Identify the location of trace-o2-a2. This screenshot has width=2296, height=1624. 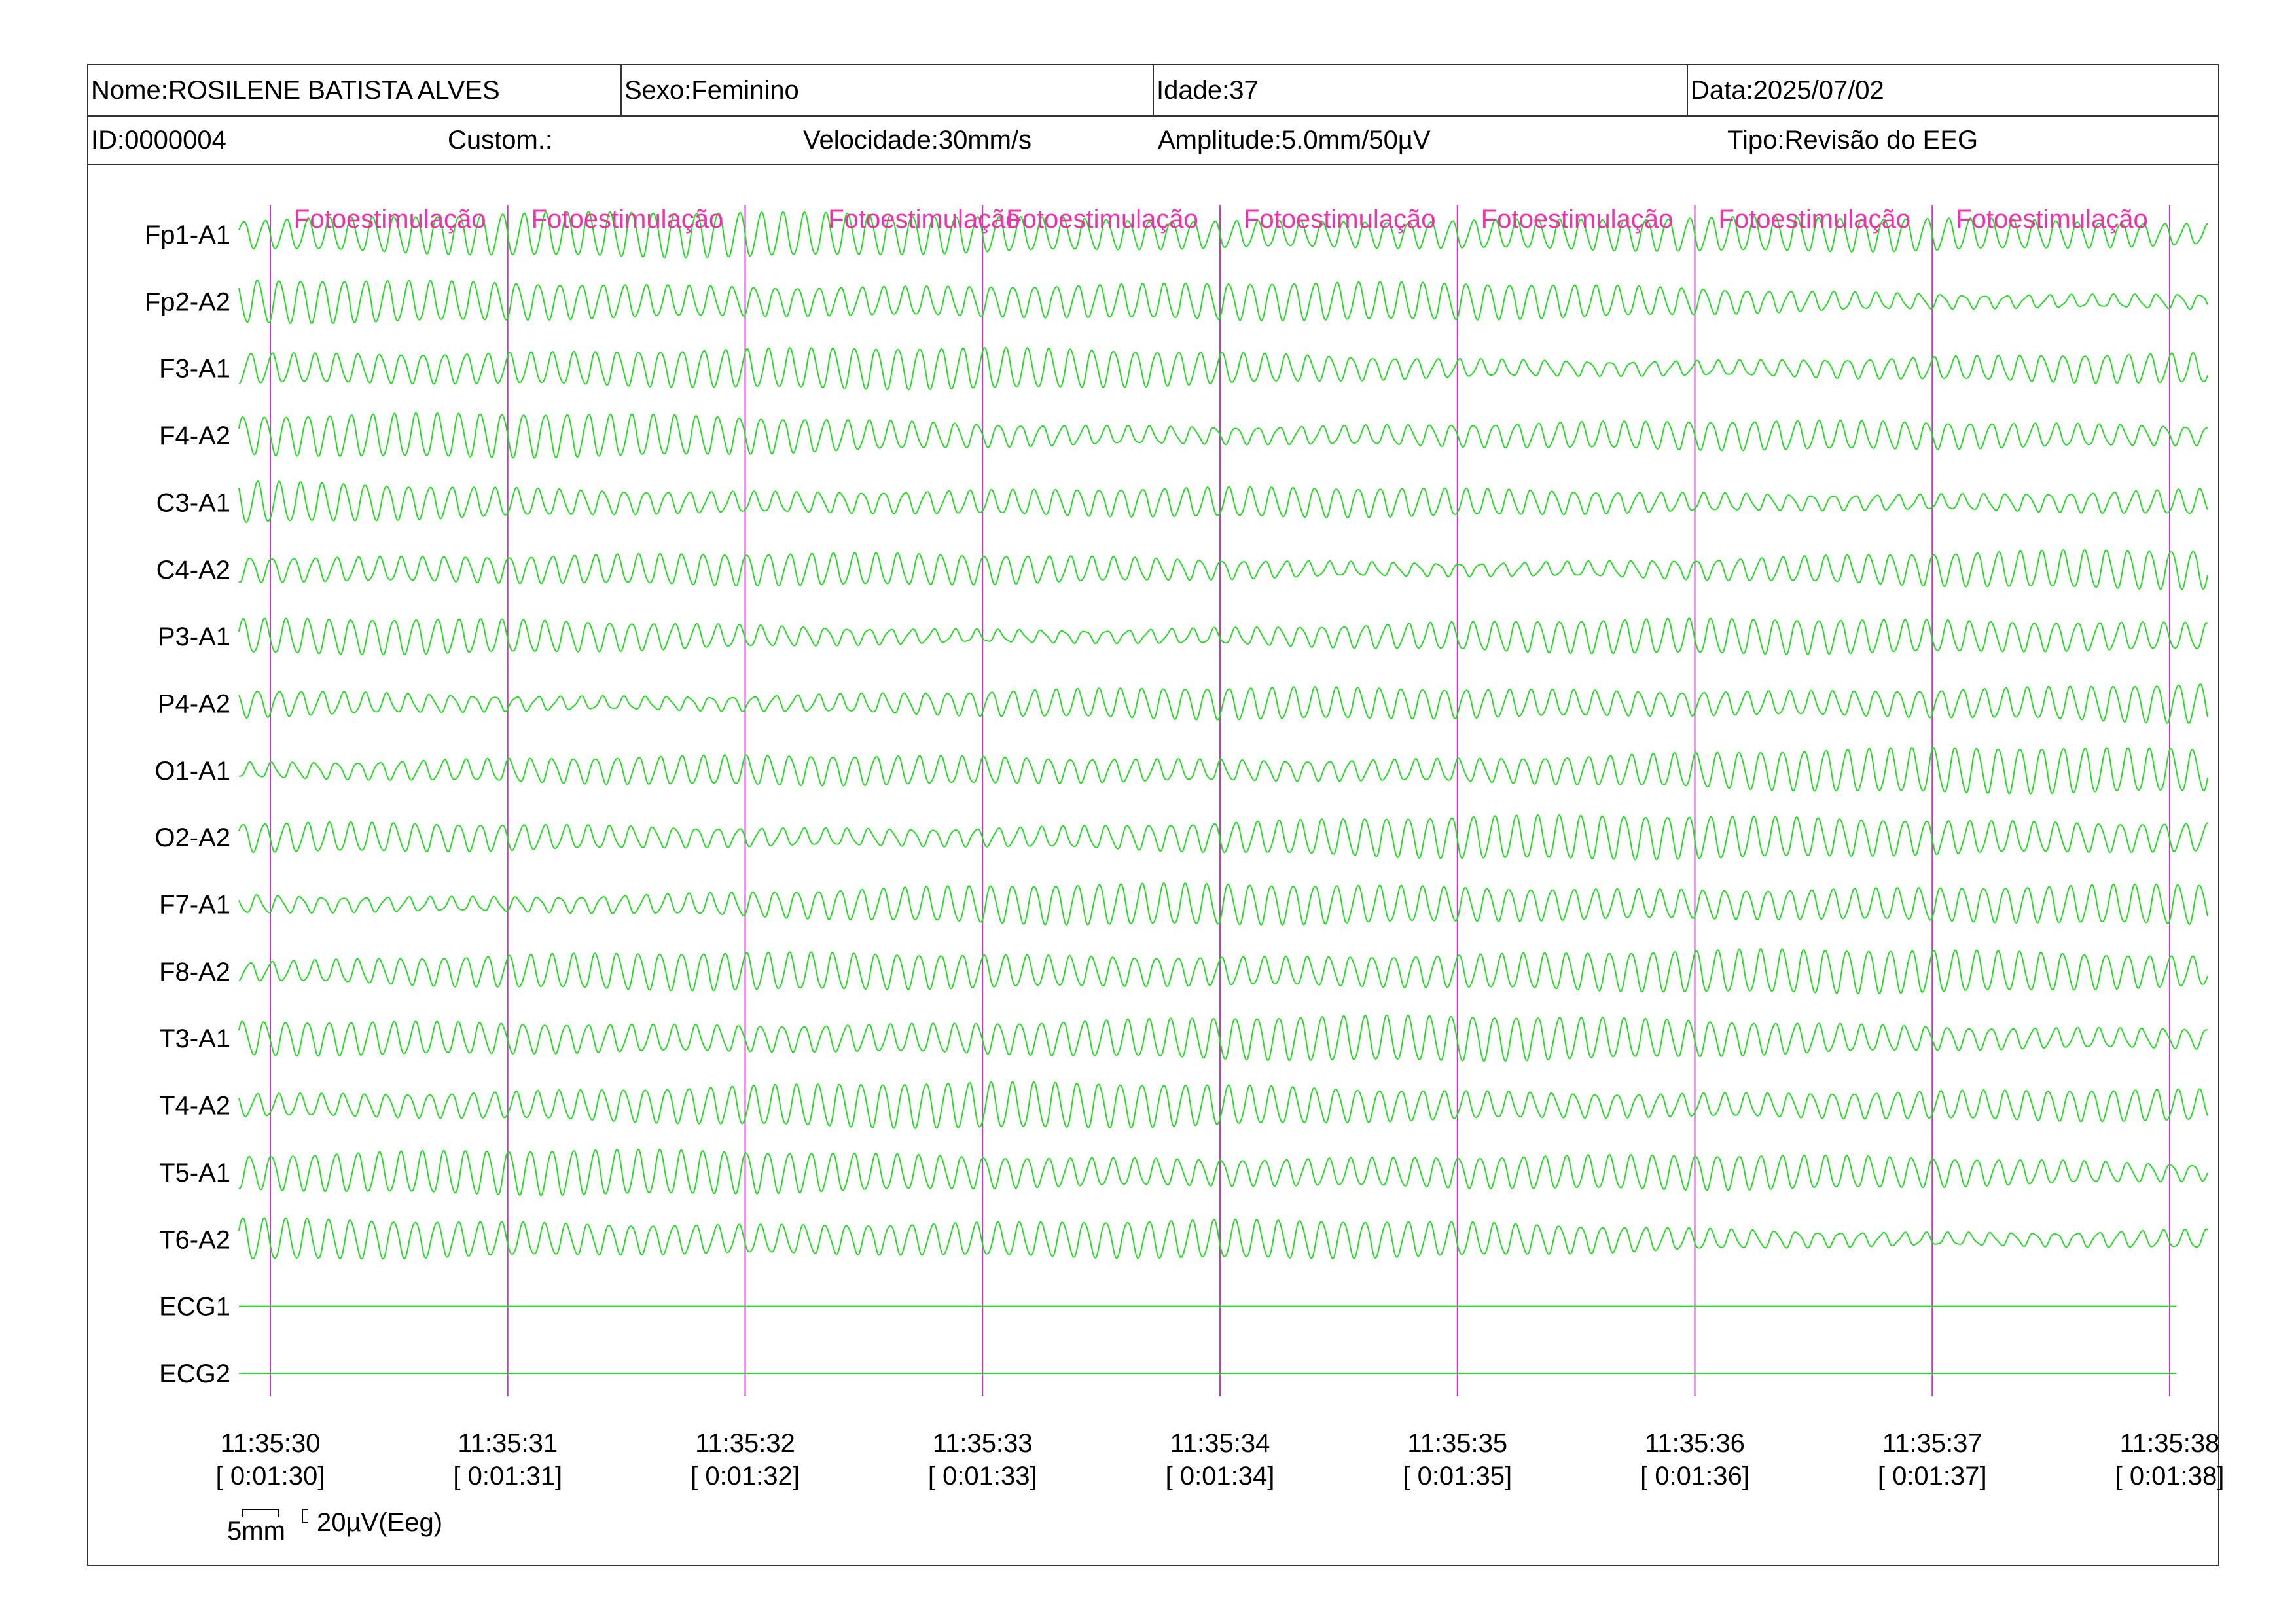
(1223, 837).